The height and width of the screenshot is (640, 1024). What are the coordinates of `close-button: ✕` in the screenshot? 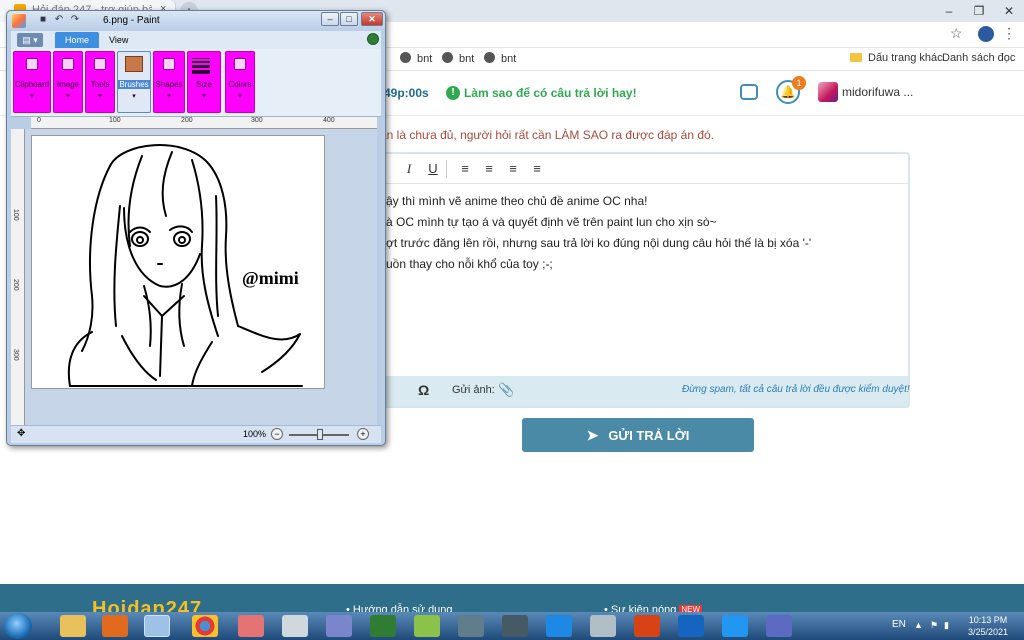 It's located at (1009, 11).